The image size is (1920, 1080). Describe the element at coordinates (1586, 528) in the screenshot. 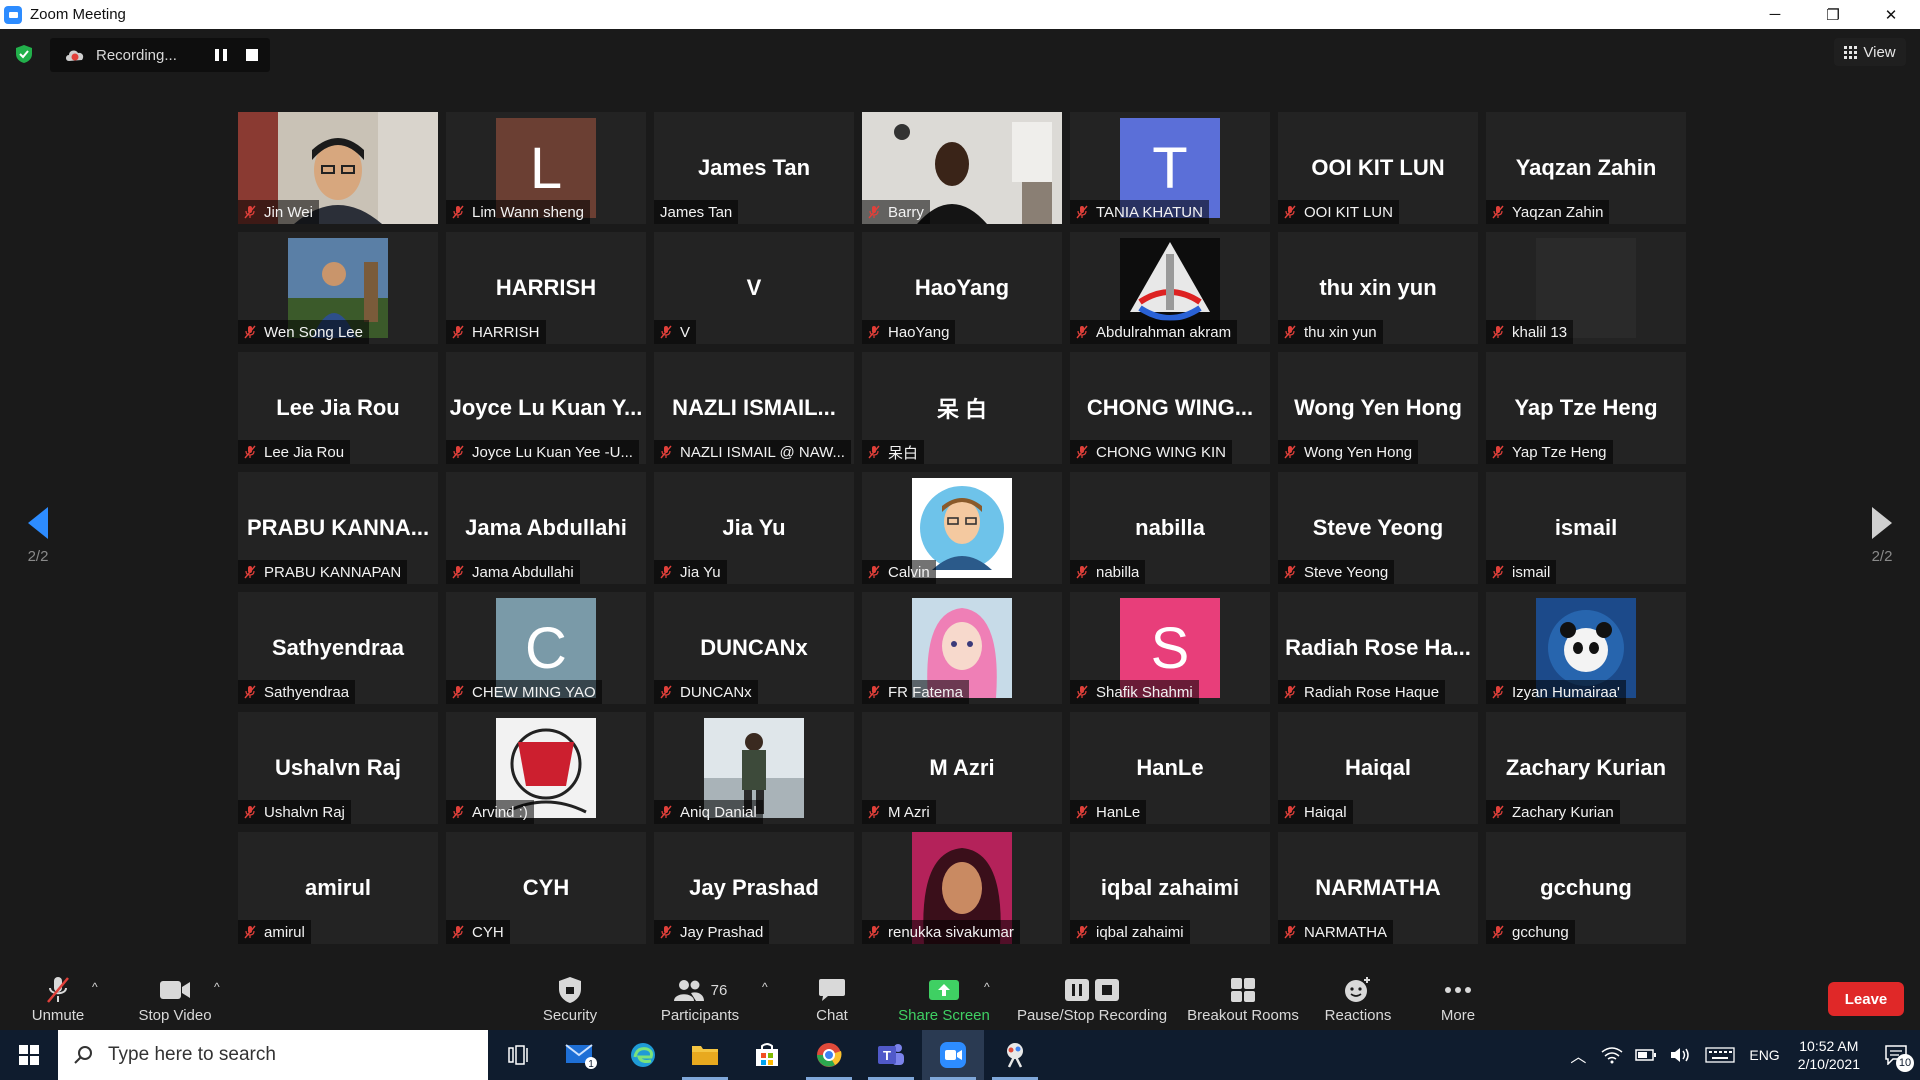

I see `participant-tile: ismail ismail` at that location.